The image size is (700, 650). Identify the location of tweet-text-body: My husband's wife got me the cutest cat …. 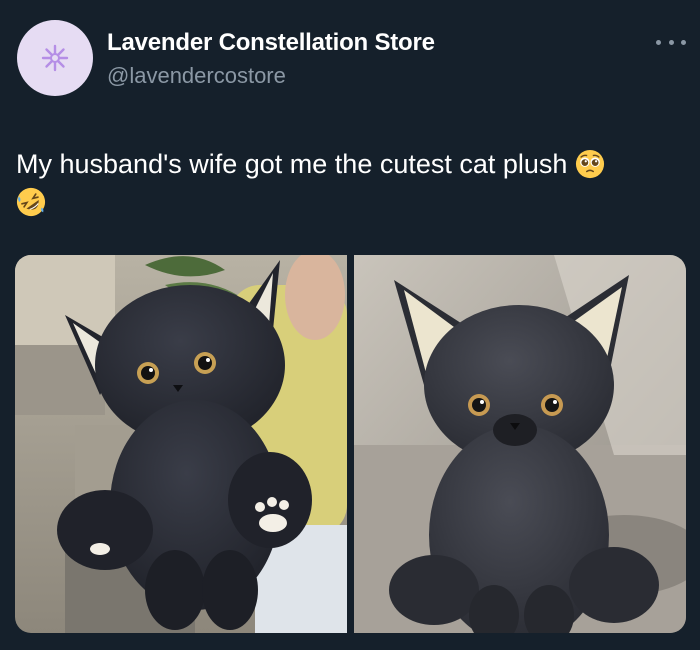
(292, 164).